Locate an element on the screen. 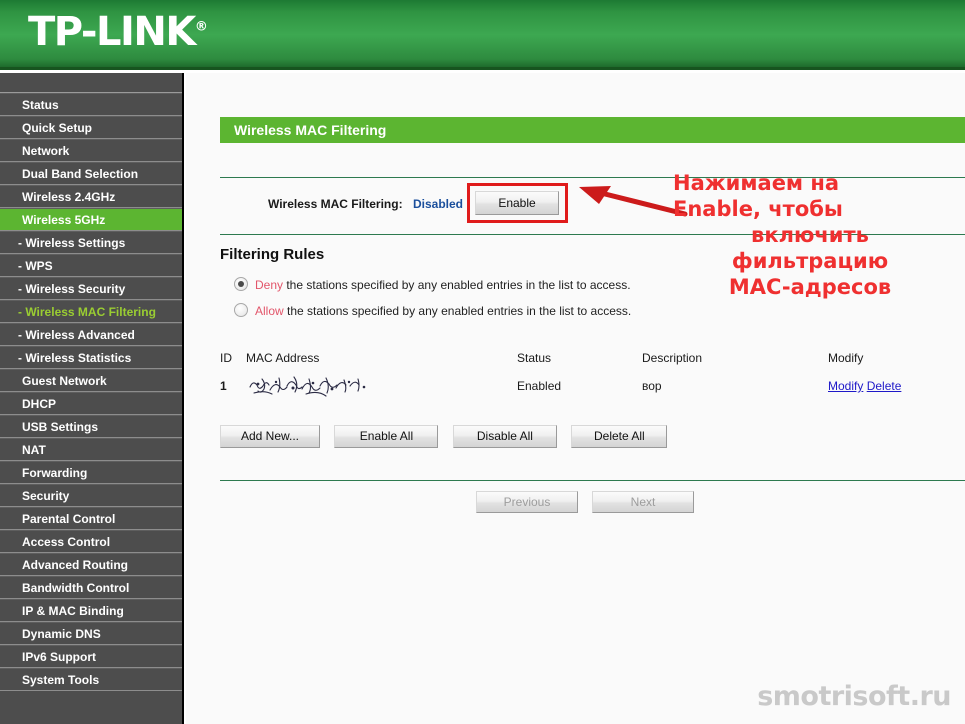 Image resolution: width=965 pixels, height=724 pixels. previous-page-button: Previous is located at coordinates (527, 502).